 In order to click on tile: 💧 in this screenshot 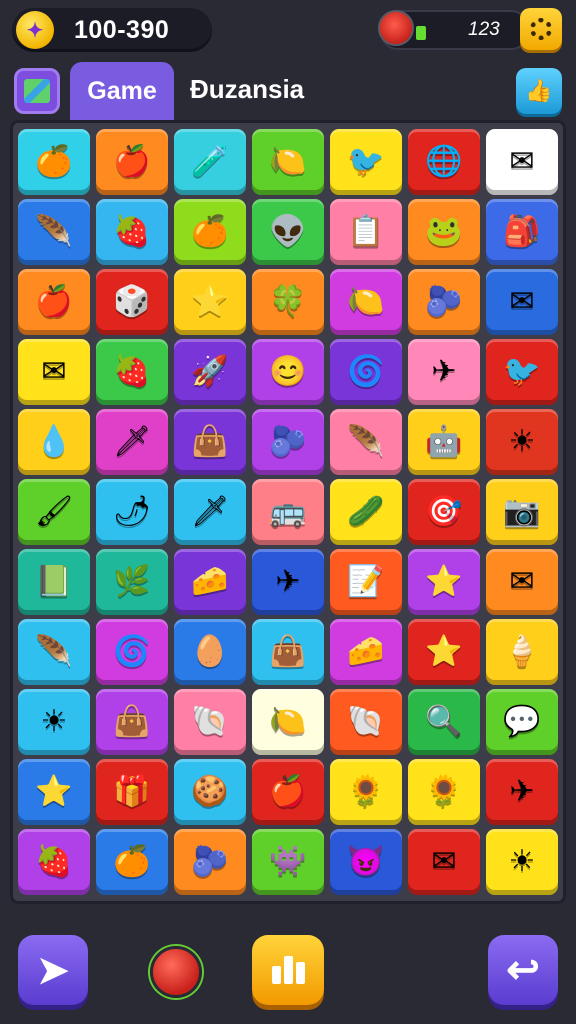, I will do `click(54, 442)`.